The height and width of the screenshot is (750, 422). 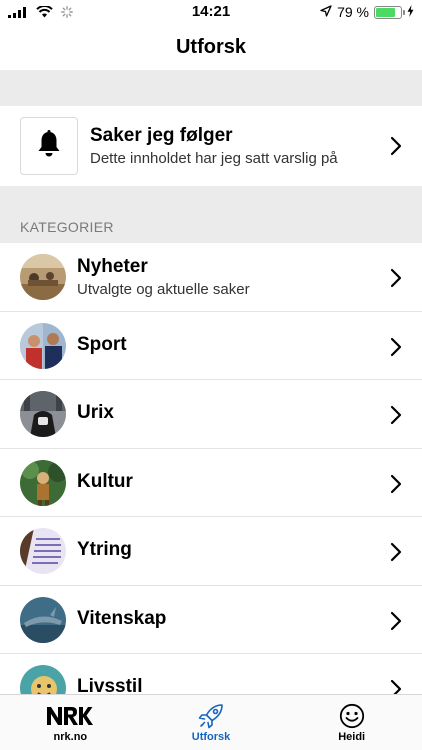 What do you see at coordinates (353, 12) in the screenshot?
I see `battery-percent: 79 %` at bounding box center [353, 12].